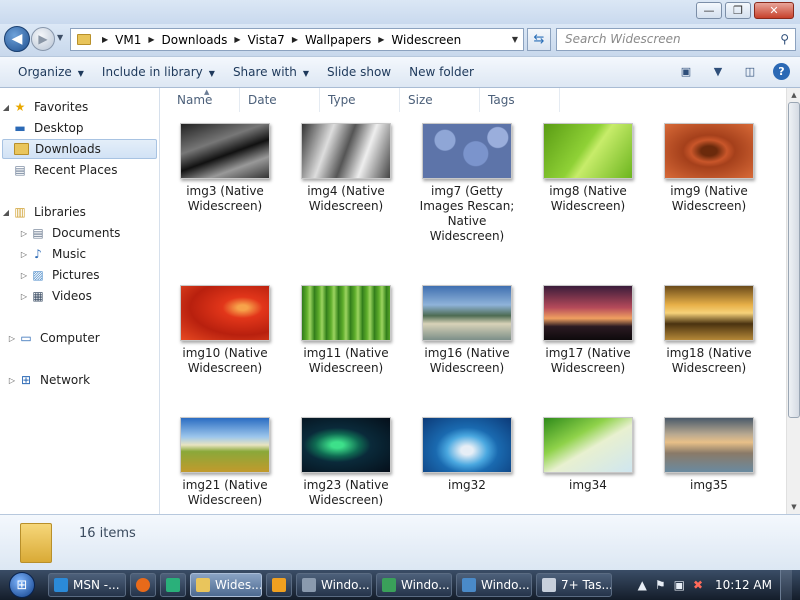  What do you see at coordinates (441, 72) in the screenshot?
I see `new-folder-button: New folder` at bounding box center [441, 72].